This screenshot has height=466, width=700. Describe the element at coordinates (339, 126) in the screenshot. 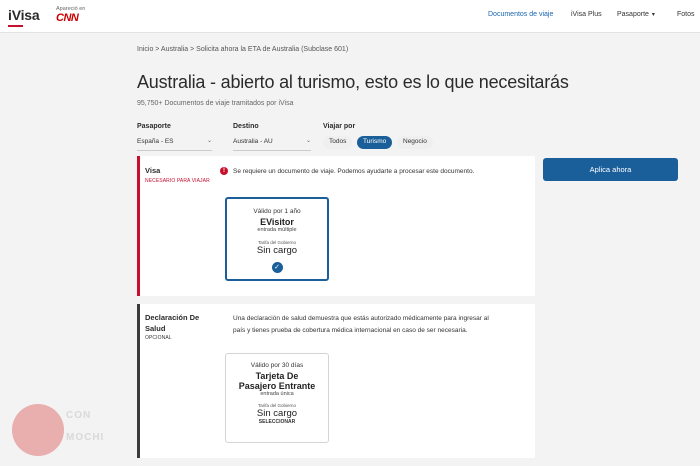

I see `travel-purpose-label: Viajar por` at that location.